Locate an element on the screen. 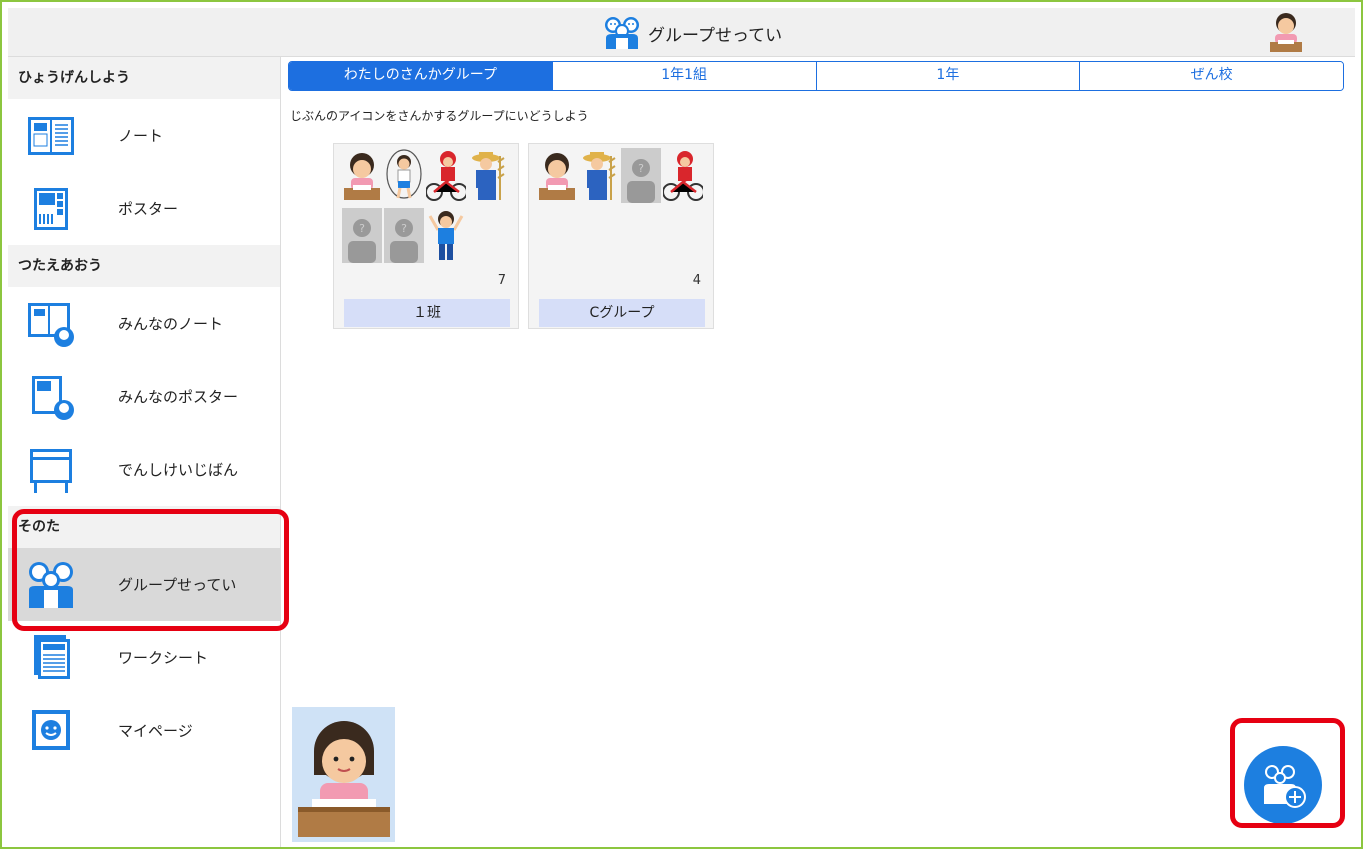  group-name: Cグループ is located at coordinates (622, 313).